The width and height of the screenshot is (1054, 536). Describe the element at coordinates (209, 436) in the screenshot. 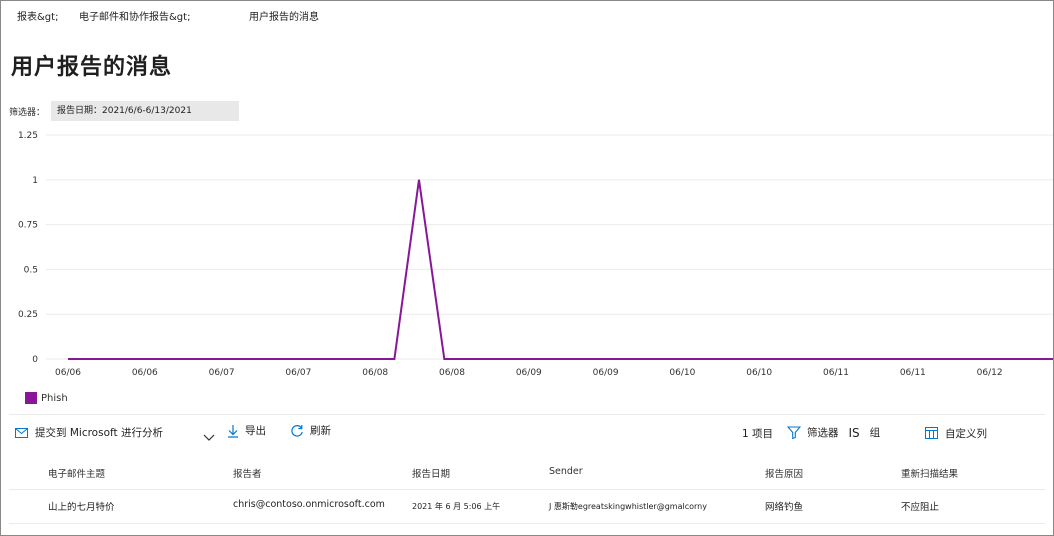

I see `chevron-down-icon` at that location.